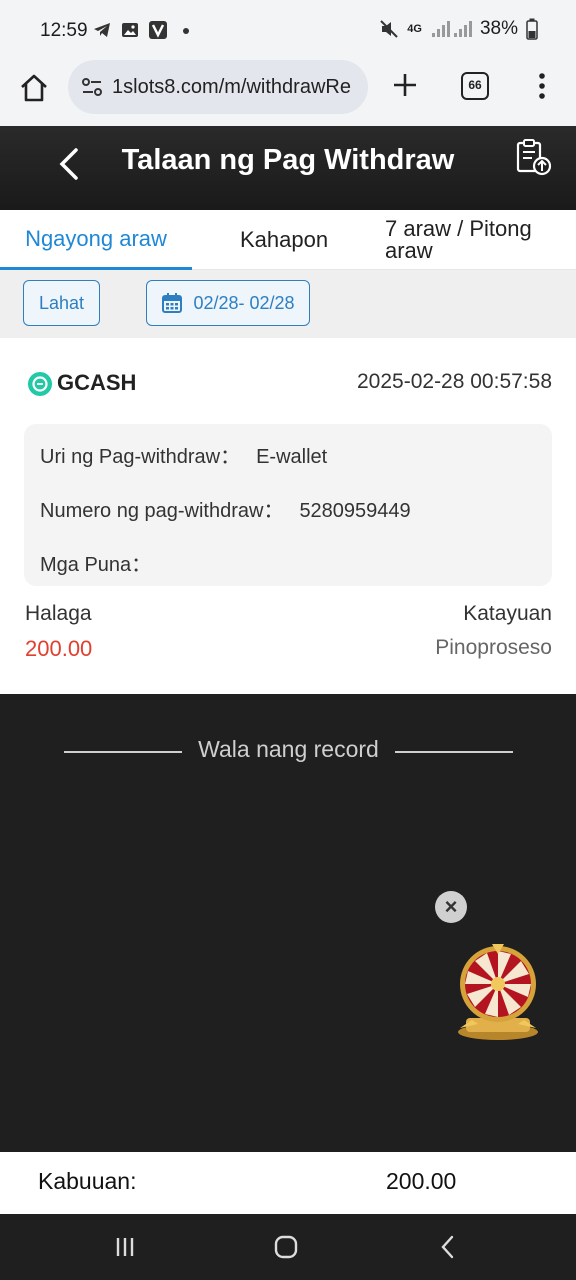 This screenshot has width=576, height=1280. I want to click on calendar-icon, so click(172, 303).